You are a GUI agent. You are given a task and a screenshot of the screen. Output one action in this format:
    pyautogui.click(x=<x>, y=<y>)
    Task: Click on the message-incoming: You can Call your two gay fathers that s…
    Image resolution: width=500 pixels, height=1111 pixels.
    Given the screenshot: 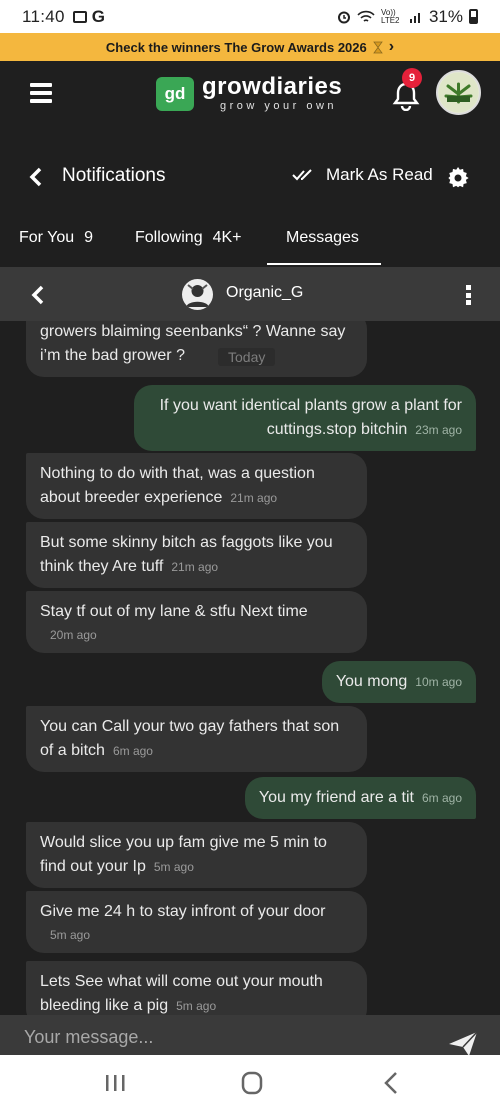 What is the action you would take?
    pyautogui.click(x=196, y=739)
    